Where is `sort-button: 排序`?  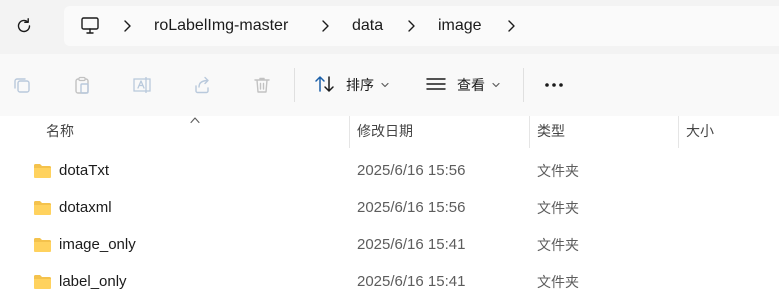
sort-button: 排序 is located at coordinates (352, 85).